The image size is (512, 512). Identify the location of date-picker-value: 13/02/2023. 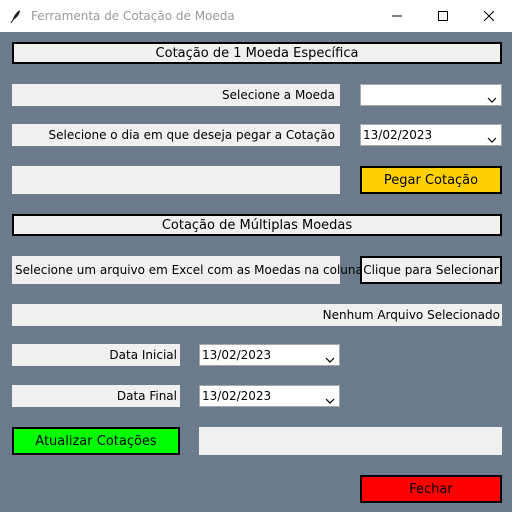
(398, 135).